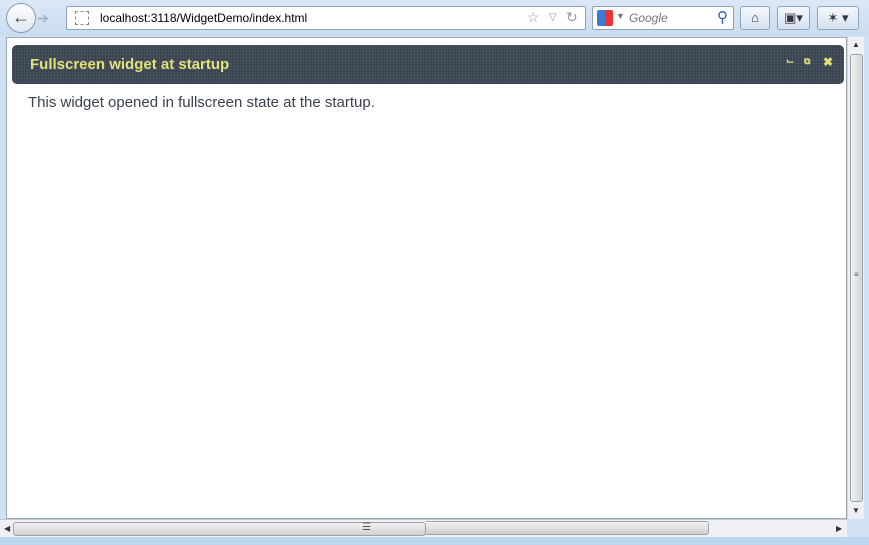  Describe the element at coordinates (423, 528) in the screenshot. I see `horizontal-scrollbar: ◀ ▶` at that location.